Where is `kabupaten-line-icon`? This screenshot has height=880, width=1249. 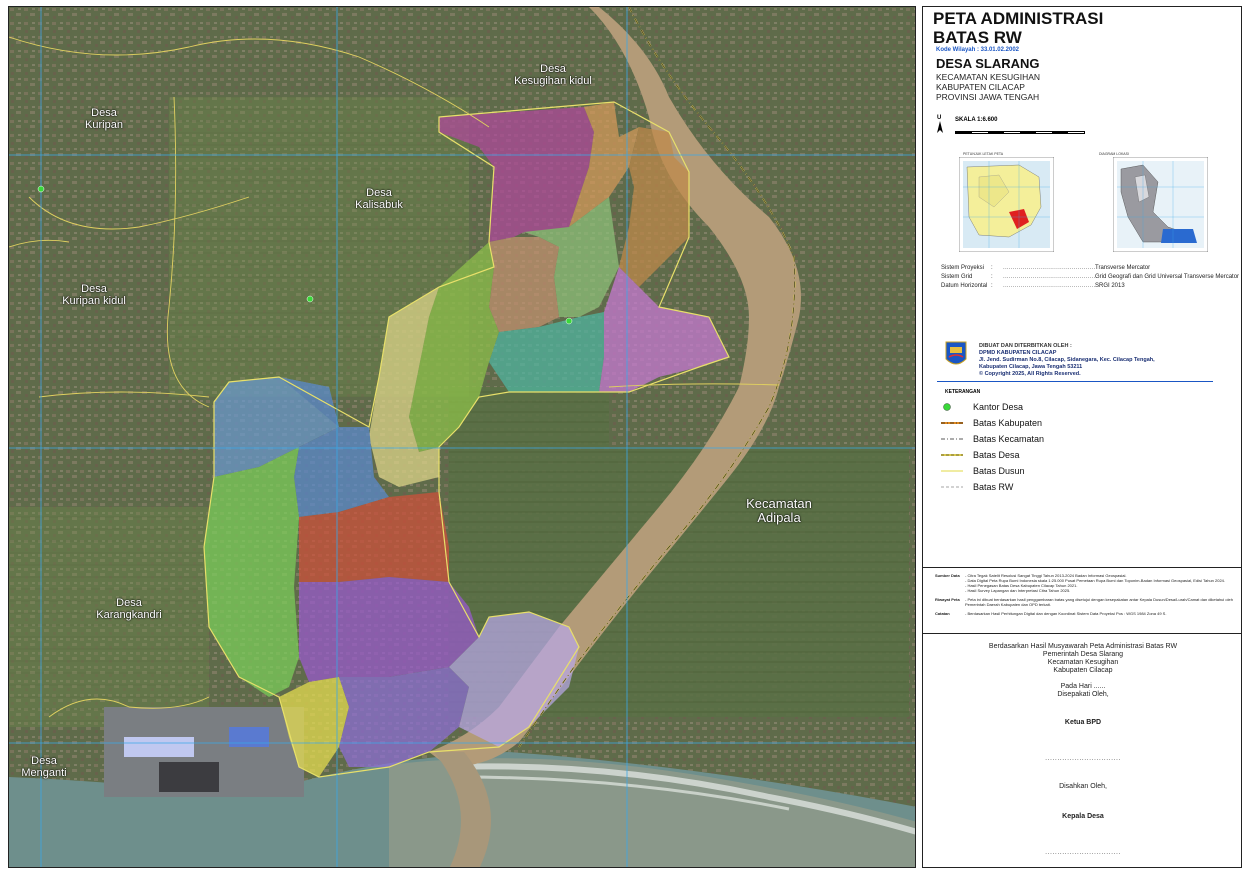
kabupaten-line-icon is located at coordinates (952, 423).